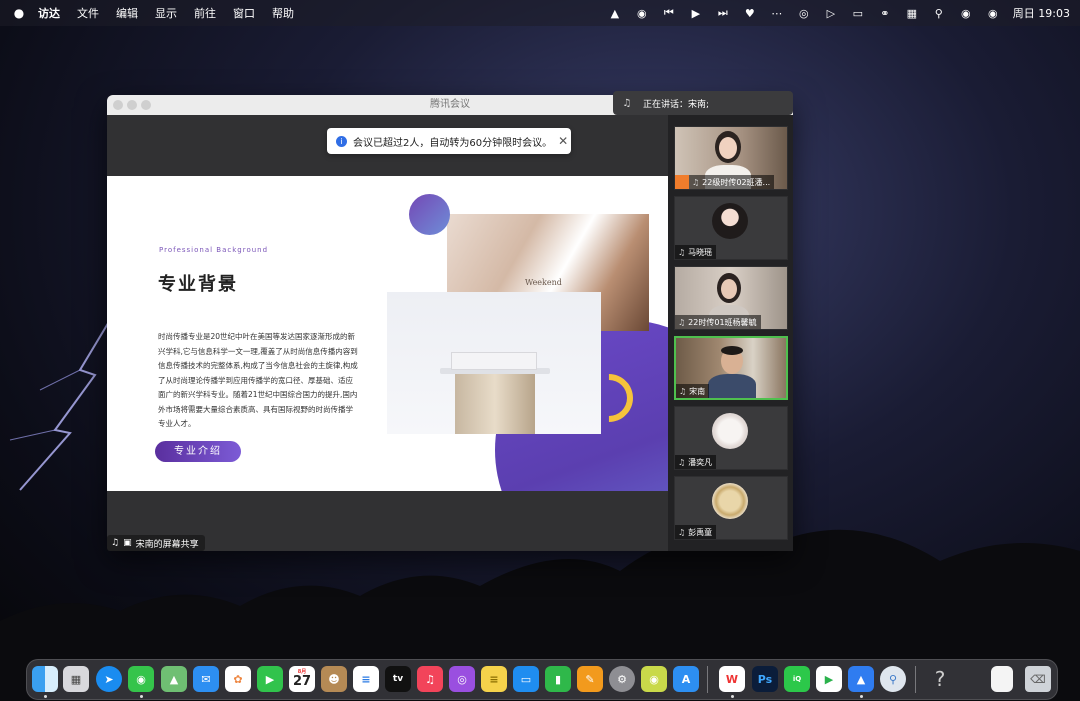 The height and width of the screenshot is (701, 1080). Describe the element at coordinates (146, 105) in the screenshot. I see `zoom-window-button` at that location.